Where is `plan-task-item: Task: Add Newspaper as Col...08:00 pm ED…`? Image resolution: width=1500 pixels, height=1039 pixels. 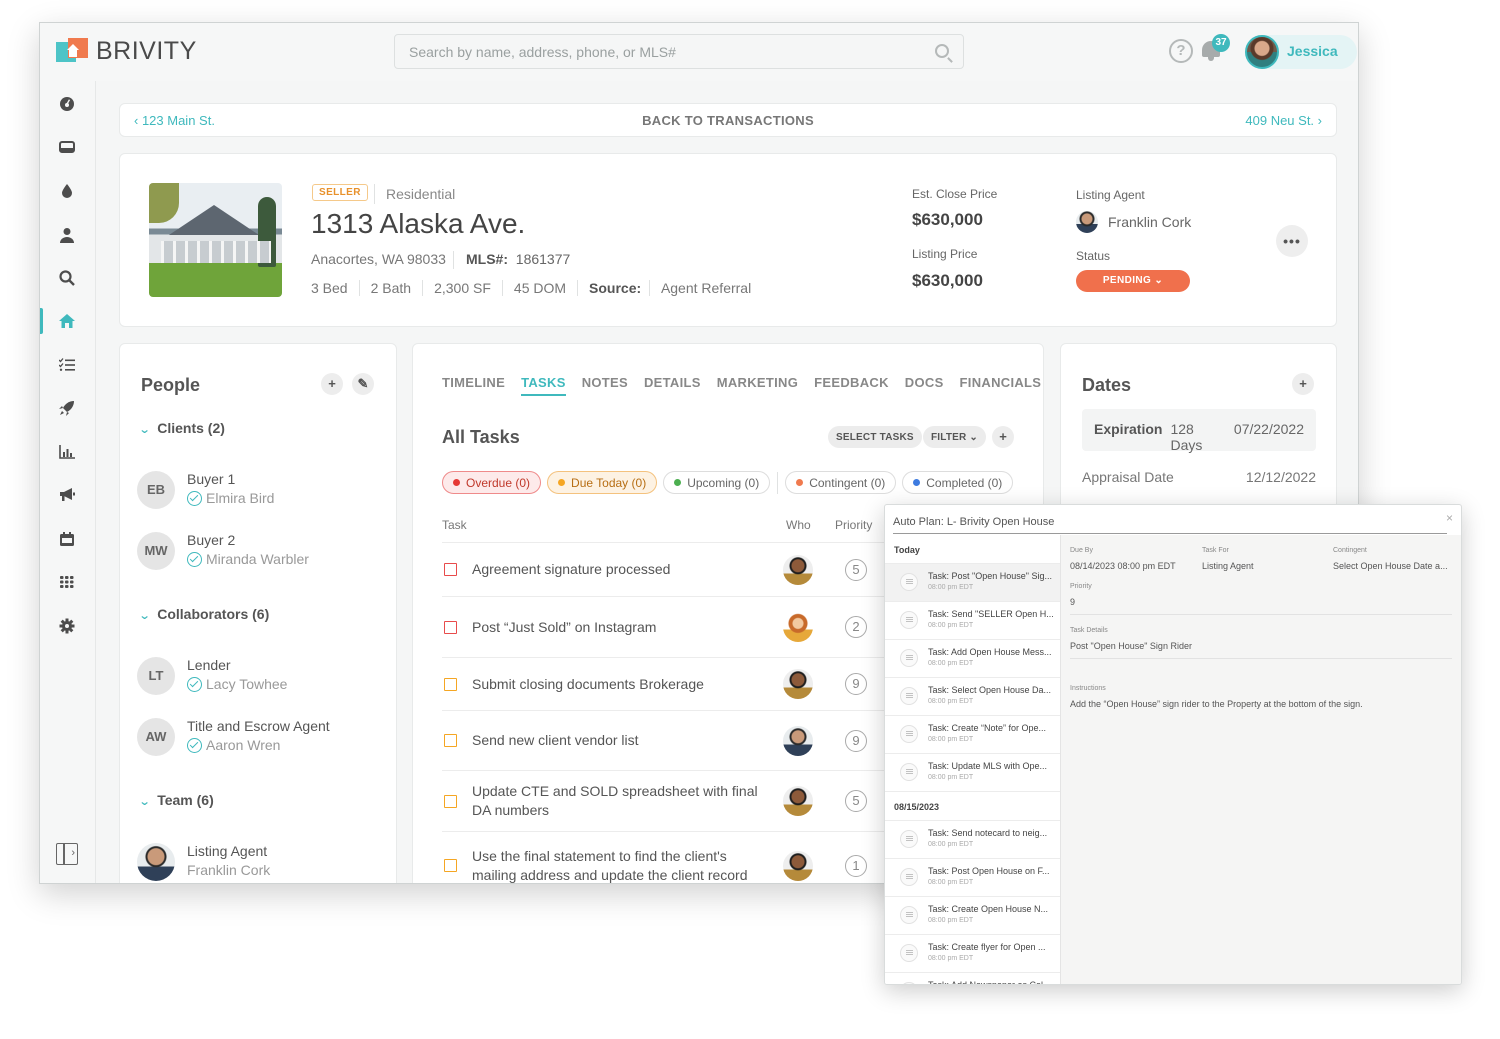
plan-task-item: Task: Add Newspaper as Col...08:00 pm ED… is located at coordinates (972, 978).